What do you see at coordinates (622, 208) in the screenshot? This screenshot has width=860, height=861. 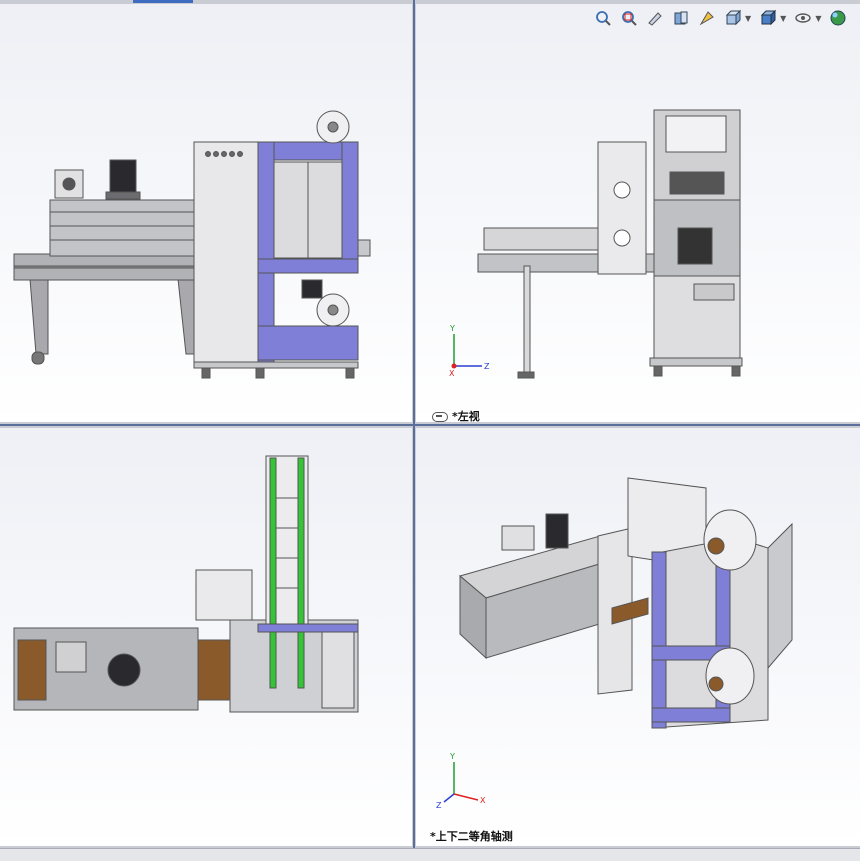 I see `sealer-side-cabinet` at bounding box center [622, 208].